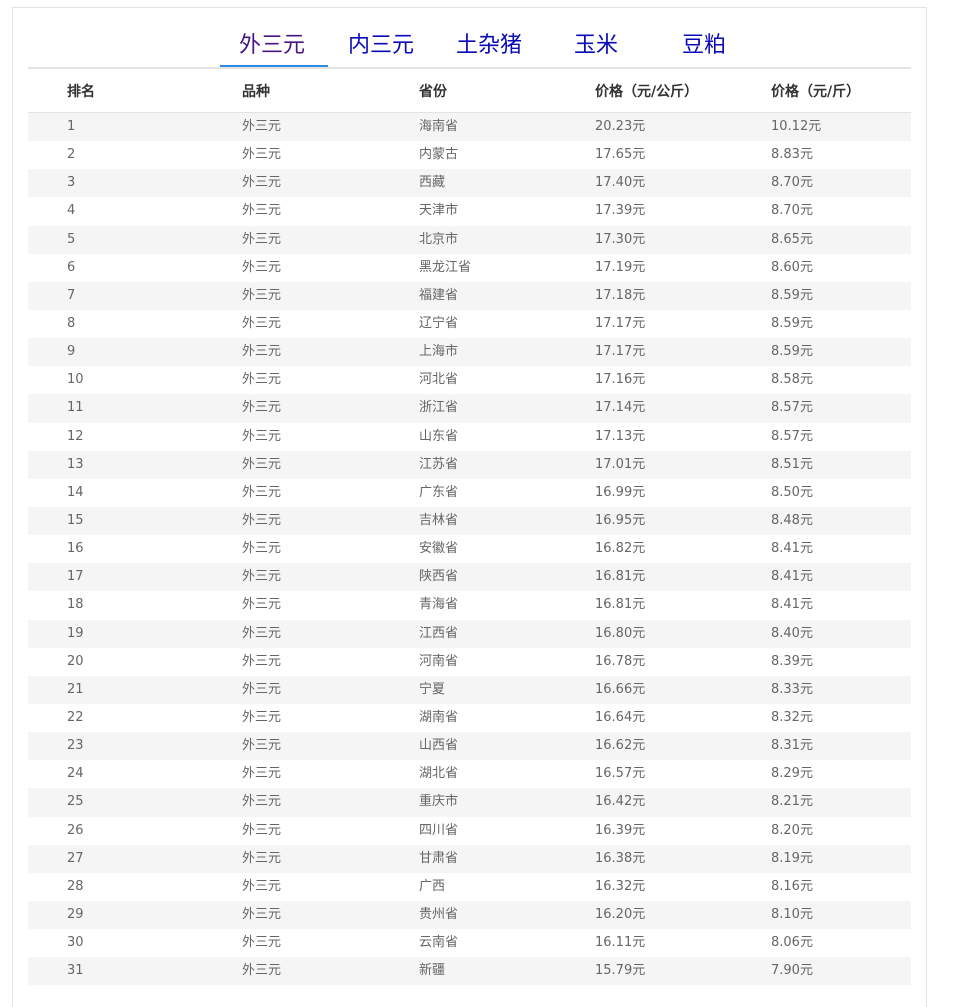  Describe the element at coordinates (620, 183) in the screenshot. I see `price-kg-cell: 17.40元` at that location.